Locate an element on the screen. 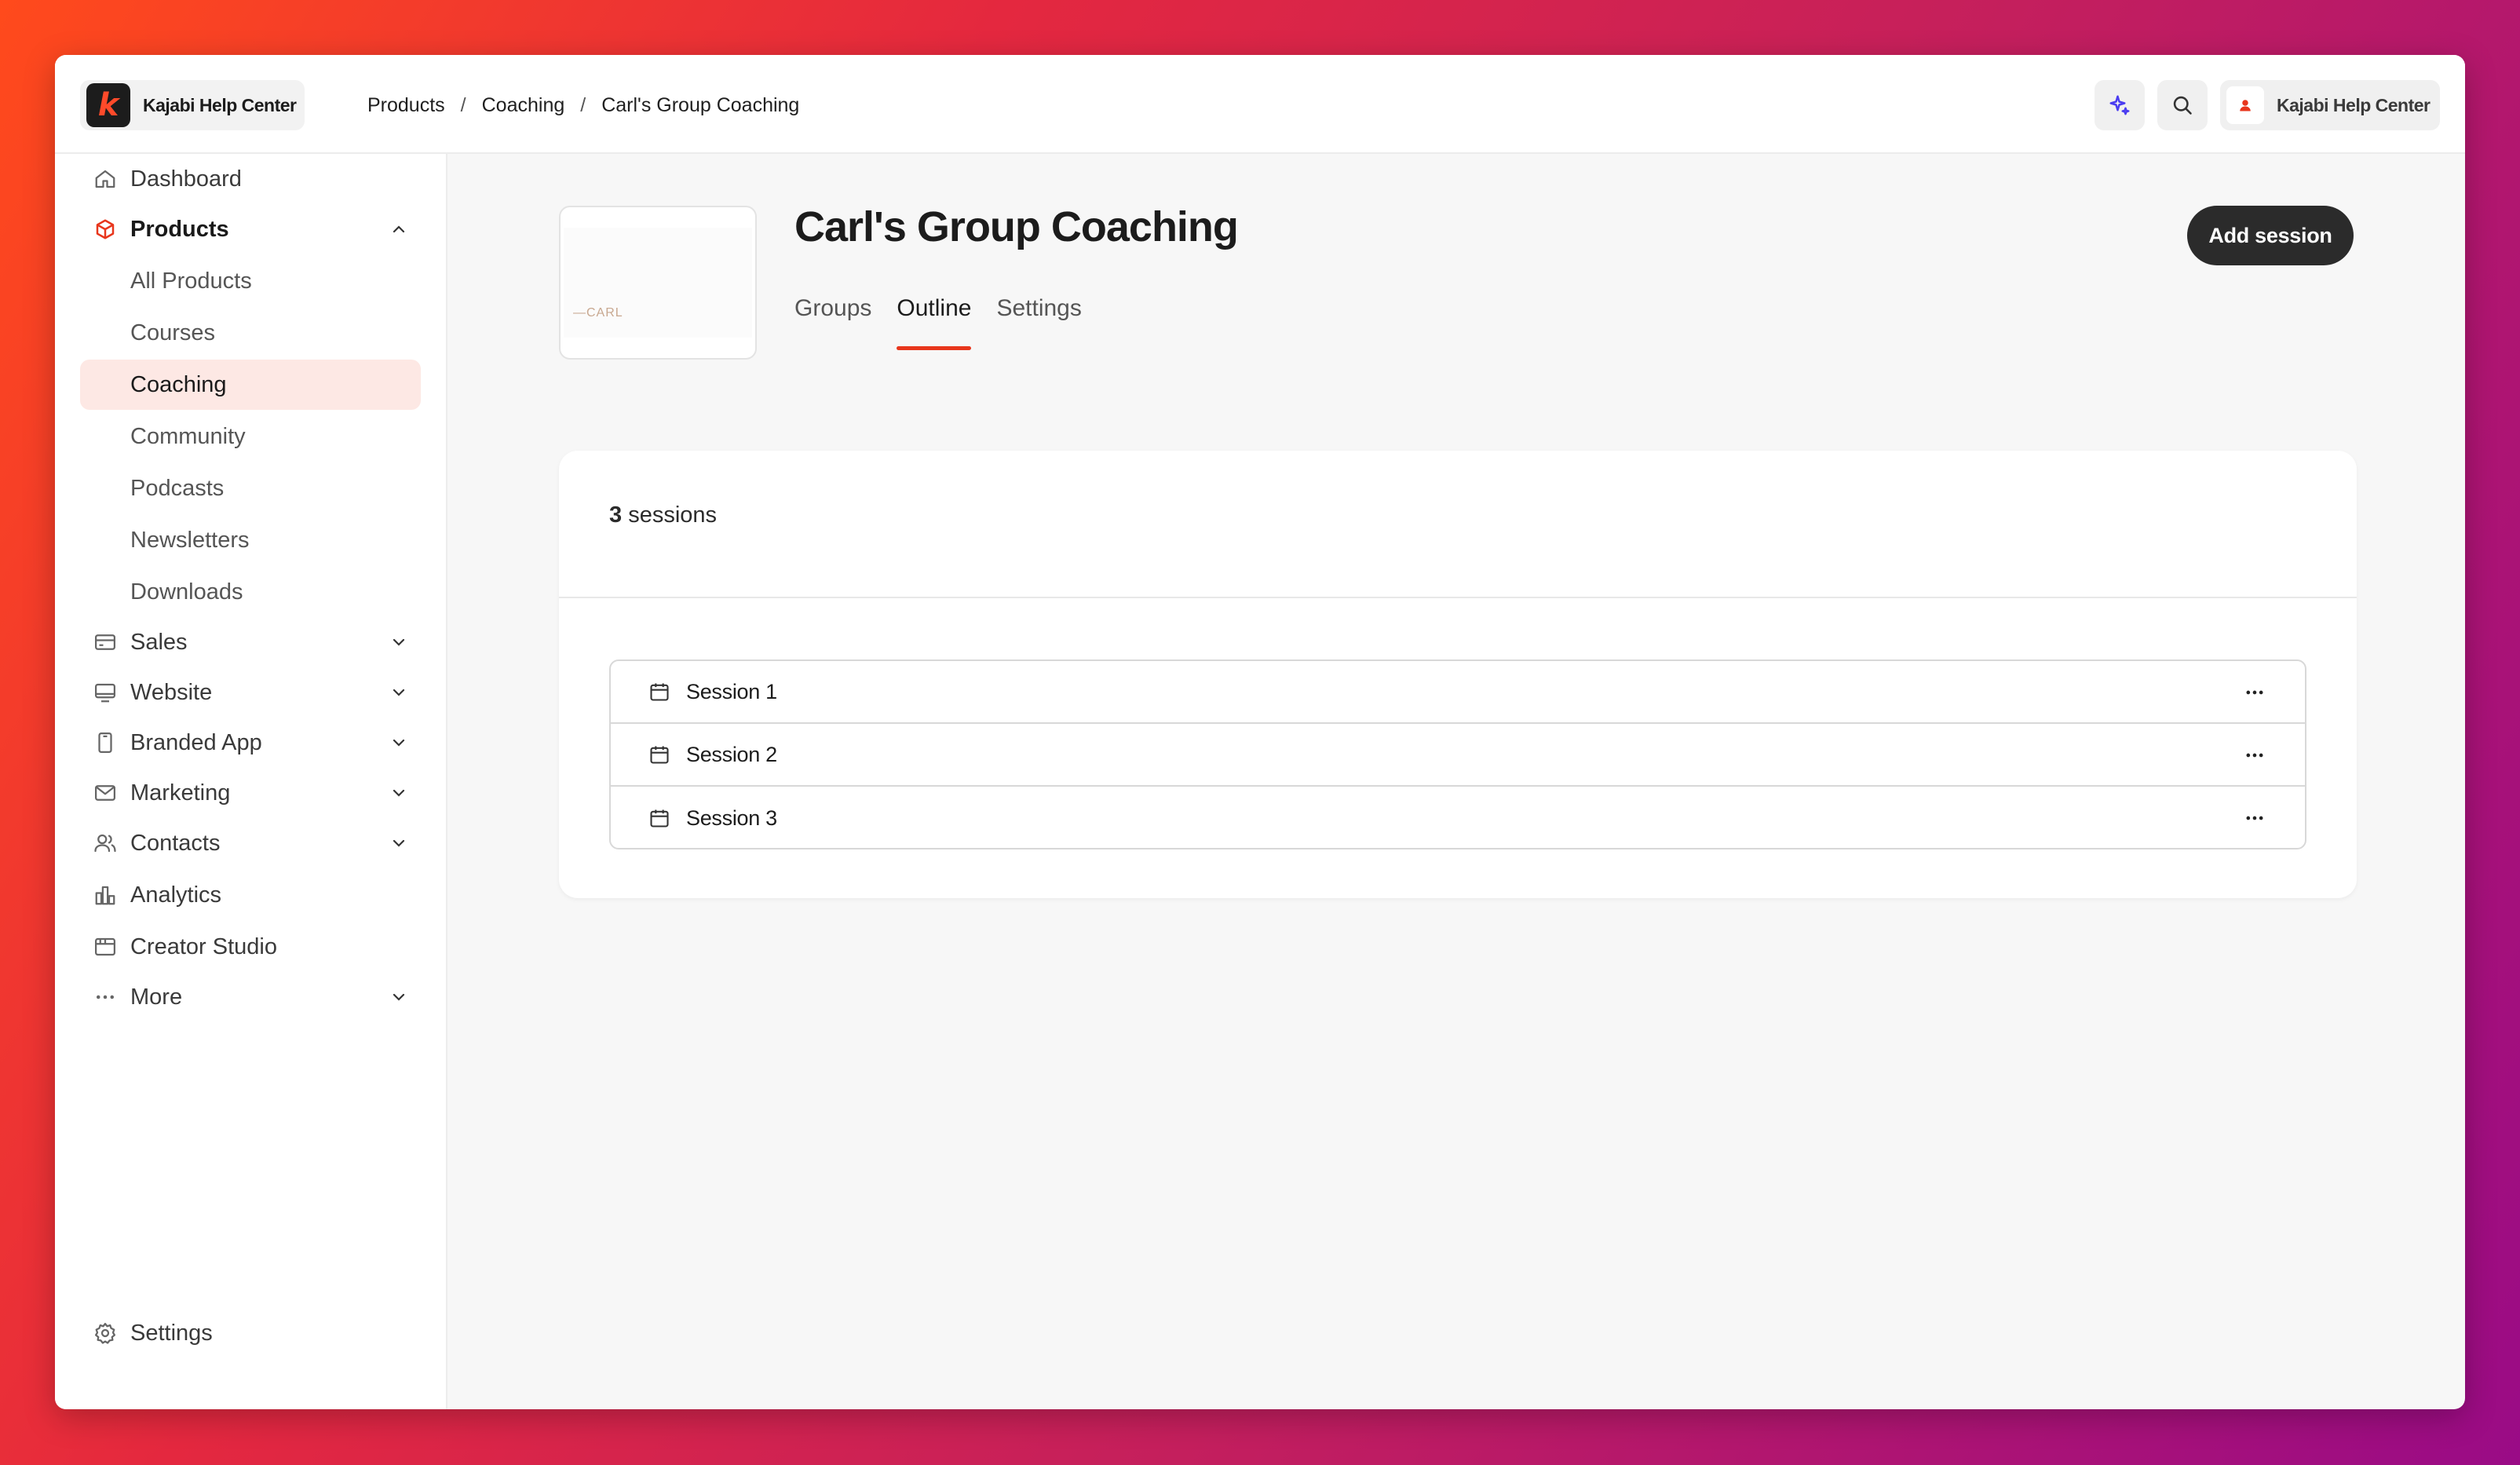 The image size is (2520, 1465). sidebar-item-label: Dashboard is located at coordinates (186, 179).